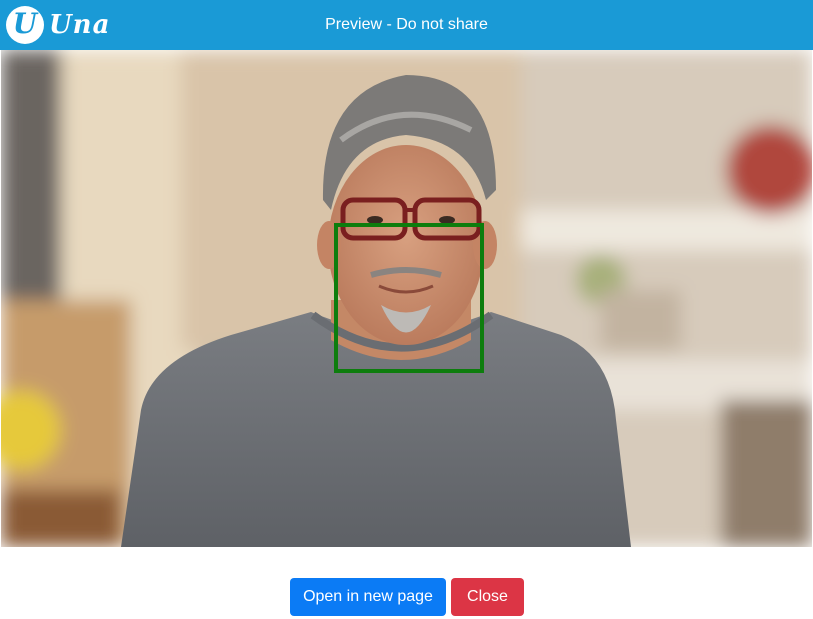  Describe the element at coordinates (487, 597) in the screenshot. I see `close-button: Close` at that location.